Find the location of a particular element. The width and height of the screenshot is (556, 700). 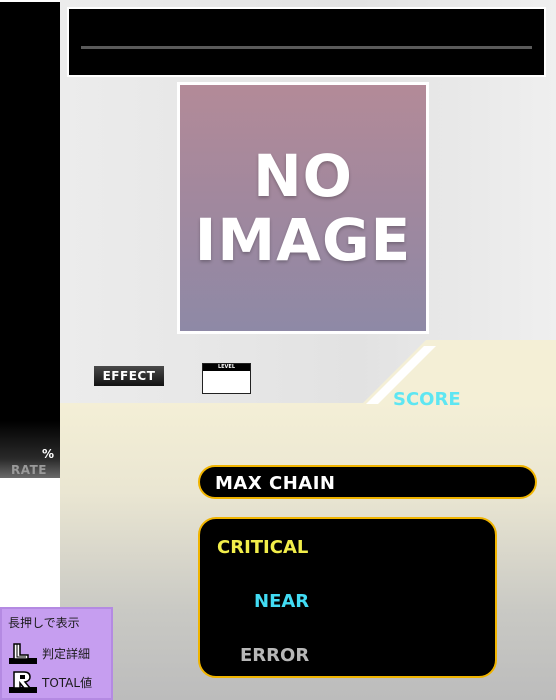

max-chain-label: MAX CHAIN is located at coordinates (275, 483).